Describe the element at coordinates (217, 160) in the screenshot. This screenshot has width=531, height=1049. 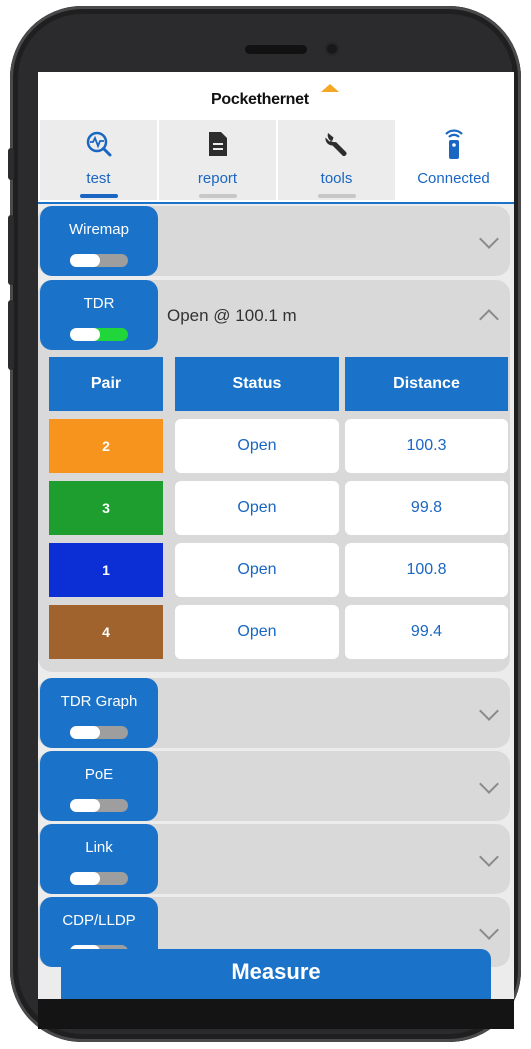
I see `tab-report: report` at that location.